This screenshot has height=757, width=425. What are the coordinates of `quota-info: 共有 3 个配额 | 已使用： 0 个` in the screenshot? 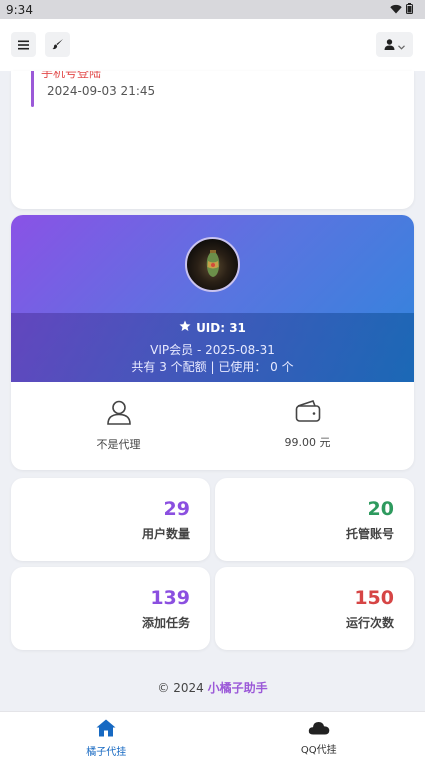 It's located at (212, 367).